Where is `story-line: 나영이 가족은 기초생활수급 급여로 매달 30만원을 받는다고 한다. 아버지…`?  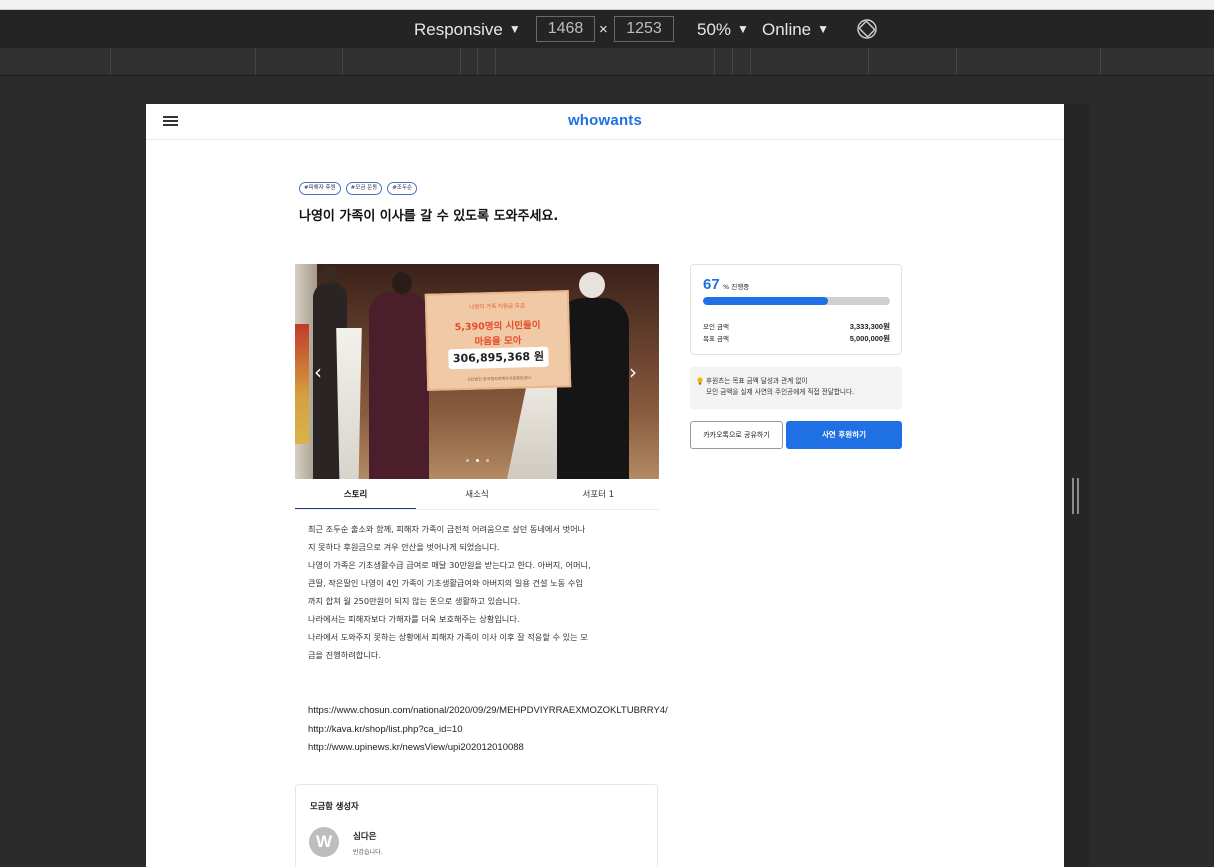 story-line: 나영이 가족은 기초생활수급 급여로 매달 30만원을 받는다고 한다. 아버지… is located at coordinates (449, 565).